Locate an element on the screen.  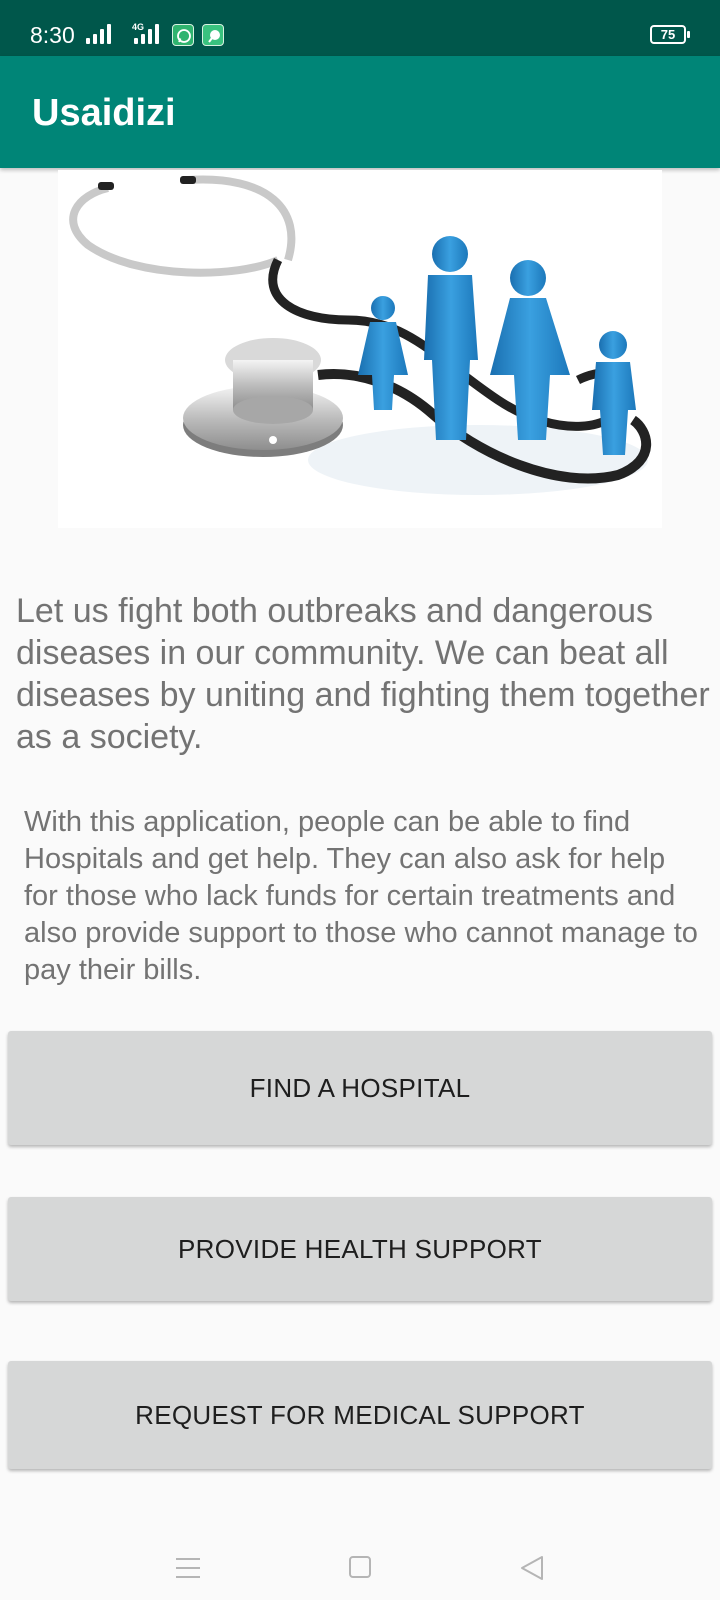
menu-lines-icon is located at coordinates (188, 1571).